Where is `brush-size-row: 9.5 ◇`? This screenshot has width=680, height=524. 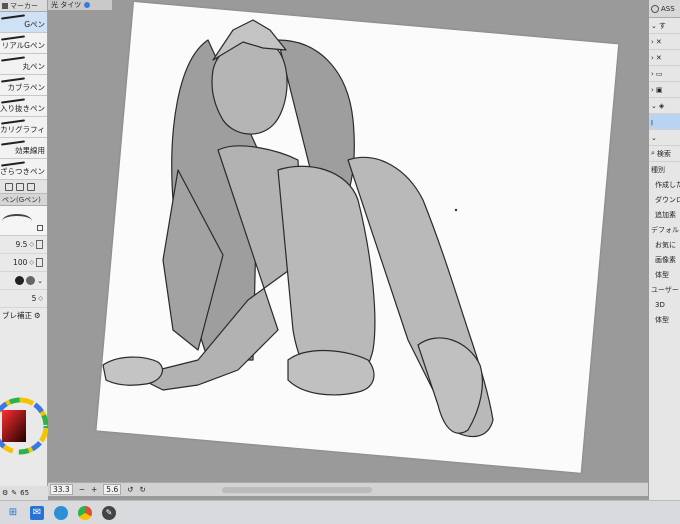 brush-size-row: 9.5 ◇ is located at coordinates (23, 245).